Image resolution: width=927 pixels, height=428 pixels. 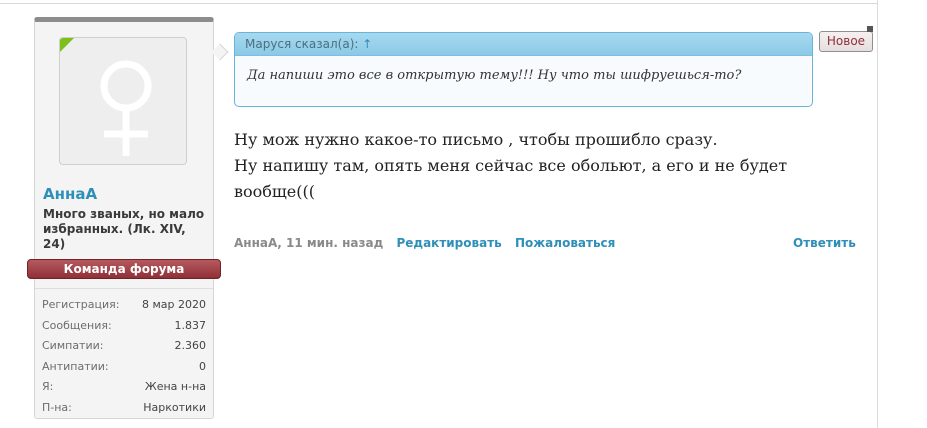 I want to click on online-indicator, so click(x=67, y=45).